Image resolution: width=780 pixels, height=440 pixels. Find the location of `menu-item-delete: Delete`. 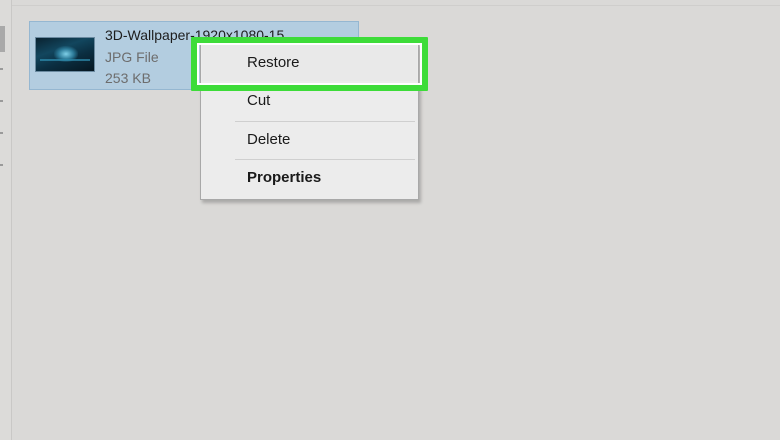

menu-item-delete: Delete is located at coordinates (309, 140).